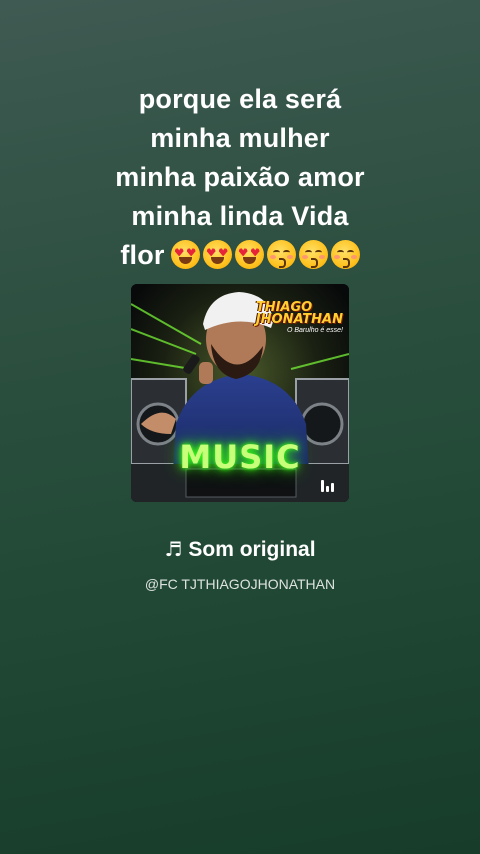 This screenshot has height=854, width=480. I want to click on artist-name-line2: JHONATHAN, so click(299, 319).